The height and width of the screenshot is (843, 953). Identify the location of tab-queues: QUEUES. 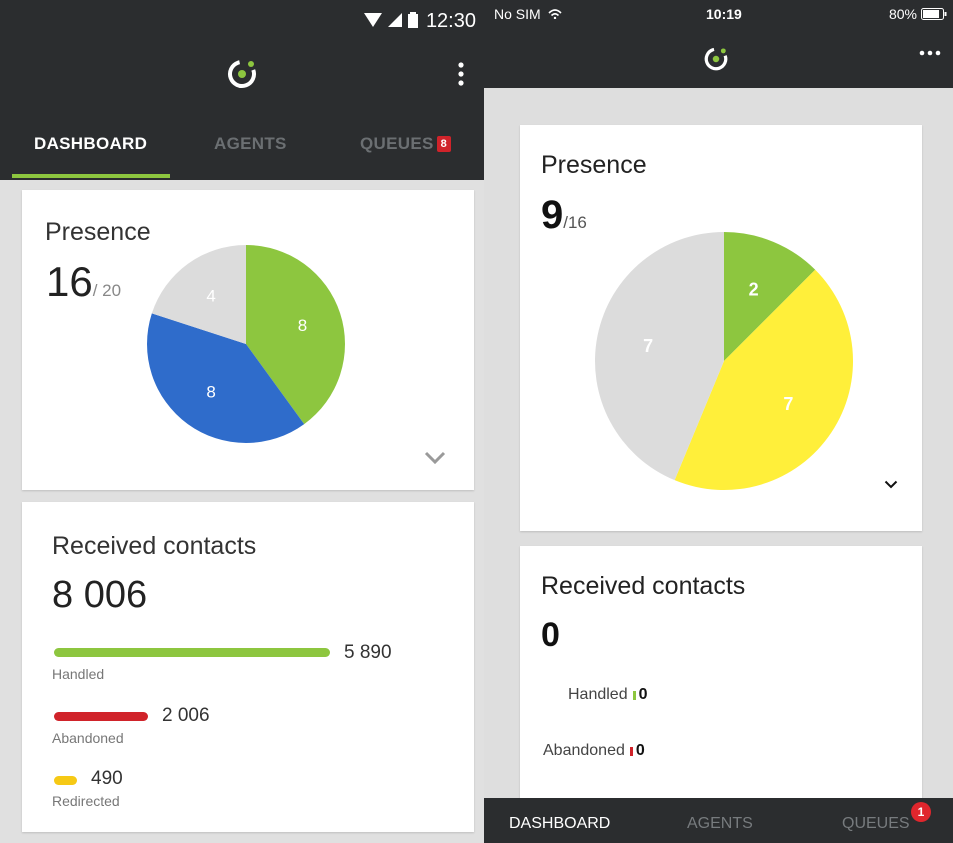
(876, 824).